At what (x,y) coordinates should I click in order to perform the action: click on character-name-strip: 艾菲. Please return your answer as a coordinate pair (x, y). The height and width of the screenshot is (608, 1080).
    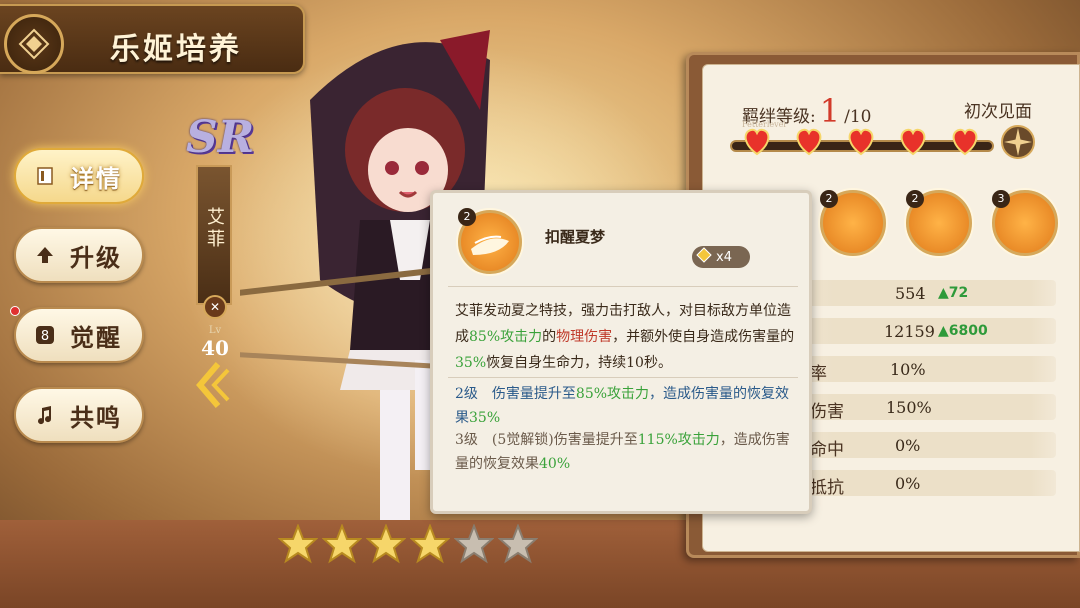
    Looking at the image, I should click on (214, 235).